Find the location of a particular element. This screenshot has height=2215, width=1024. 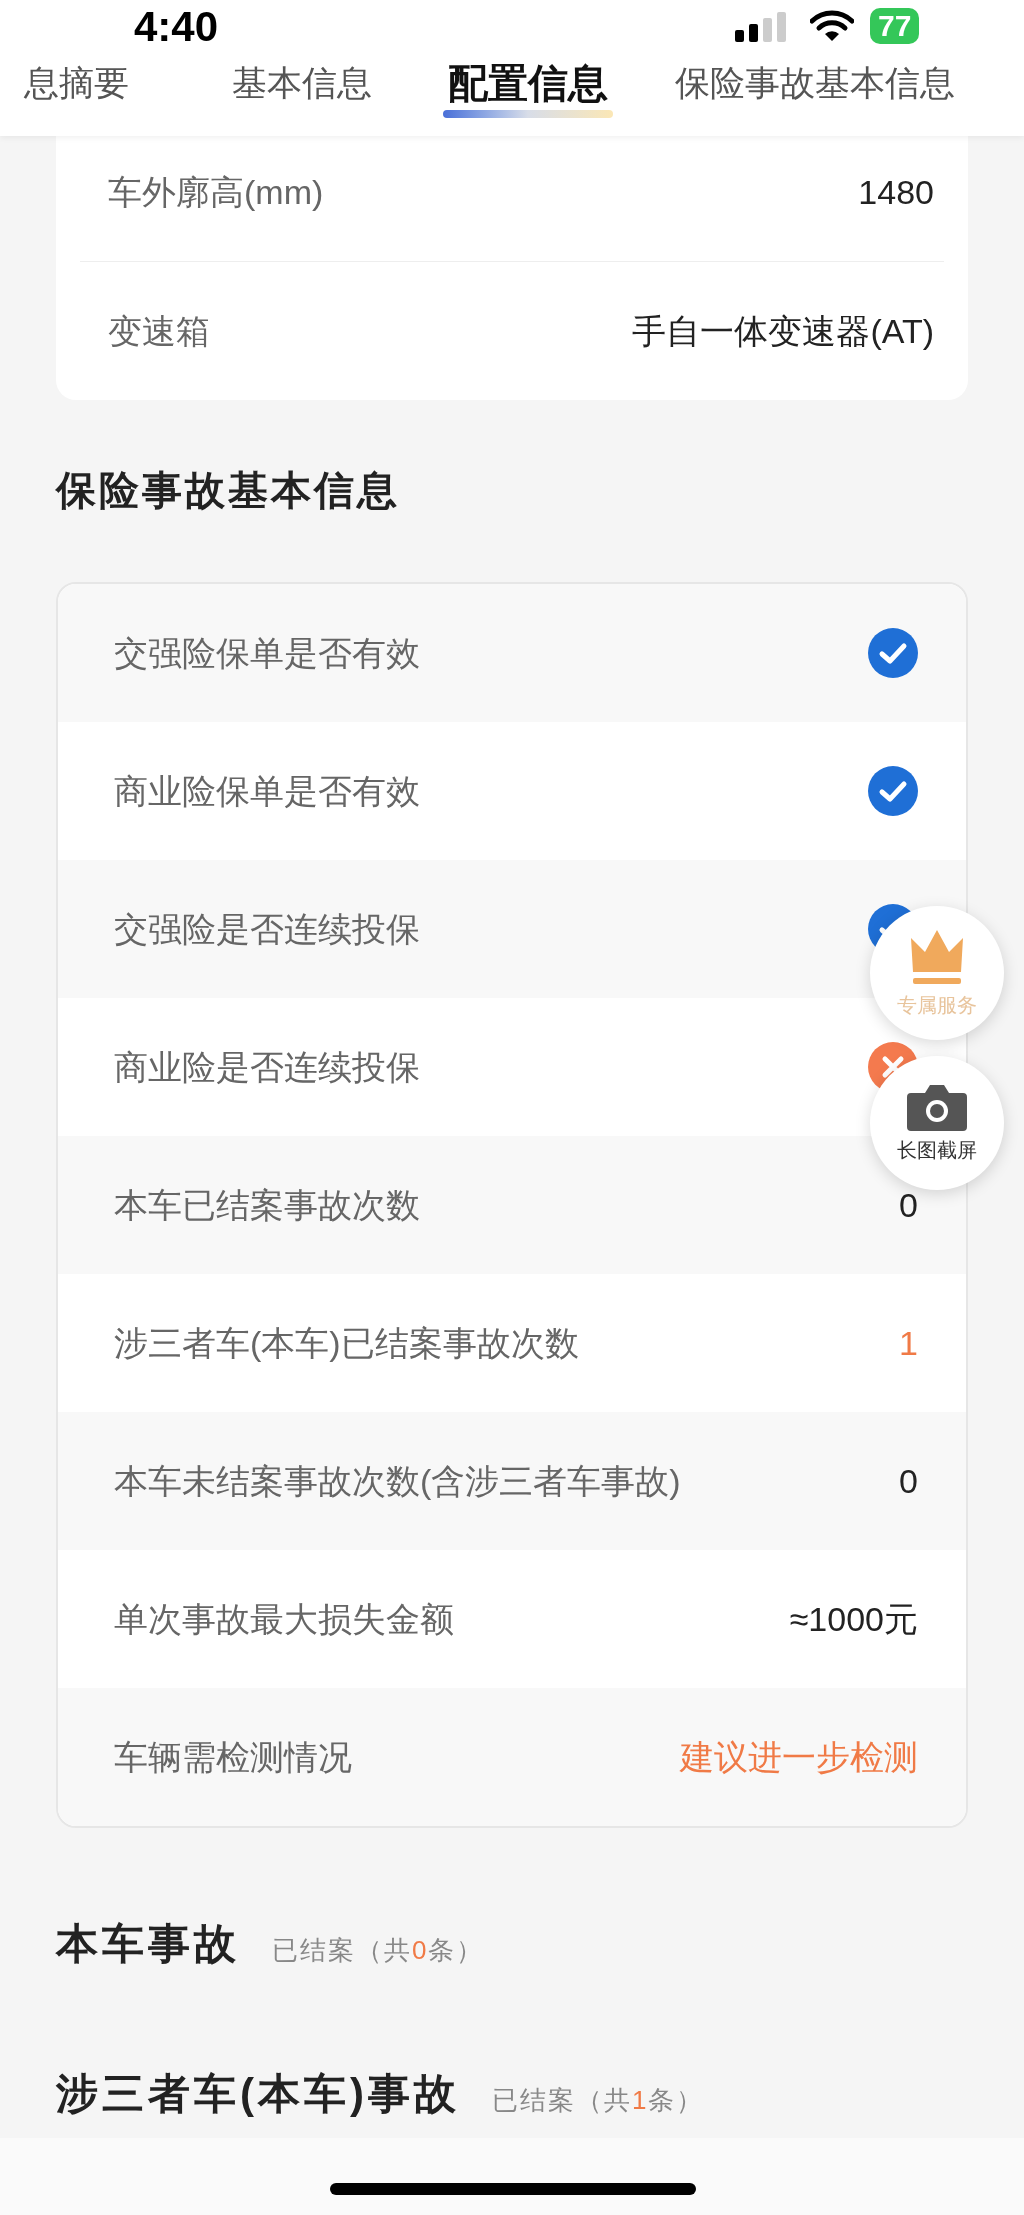

row-label: 涉三者车(本车)已结案事故次数 is located at coordinates (346, 1343).